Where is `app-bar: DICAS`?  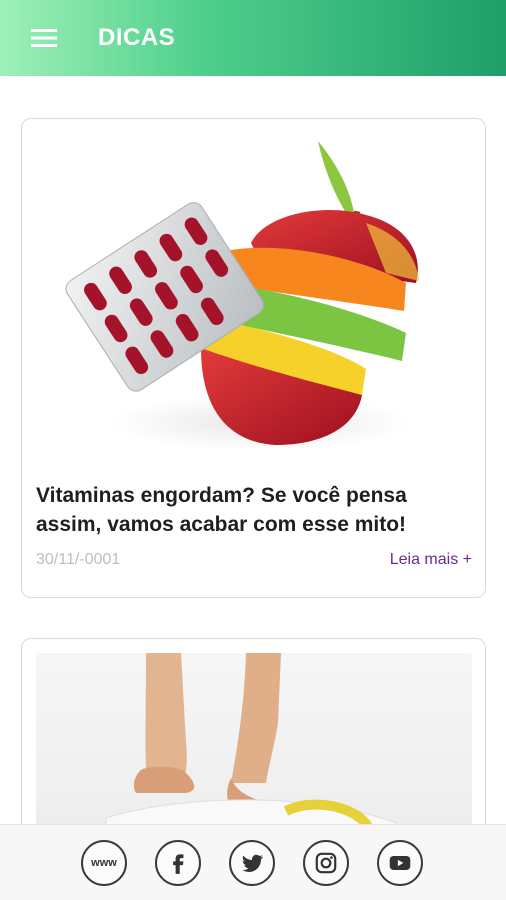 app-bar: DICAS is located at coordinates (253, 38).